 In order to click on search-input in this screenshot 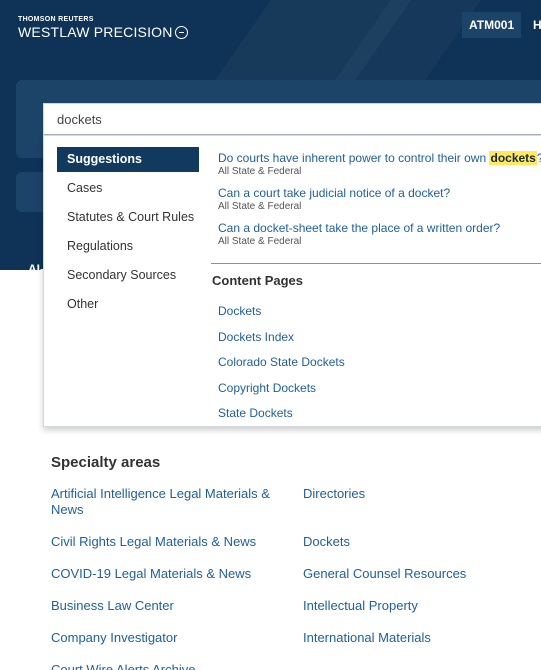, I will do `click(292, 119)`.